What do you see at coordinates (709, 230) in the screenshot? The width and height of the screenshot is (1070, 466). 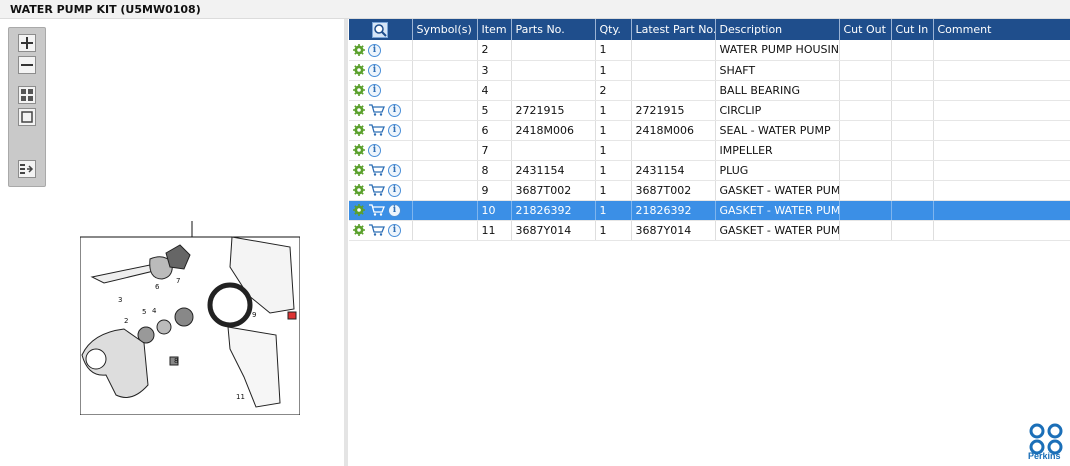 I see `table-row: i 11 3687Y014 1 3687Y014 GASKET - WATER PUMP` at bounding box center [709, 230].